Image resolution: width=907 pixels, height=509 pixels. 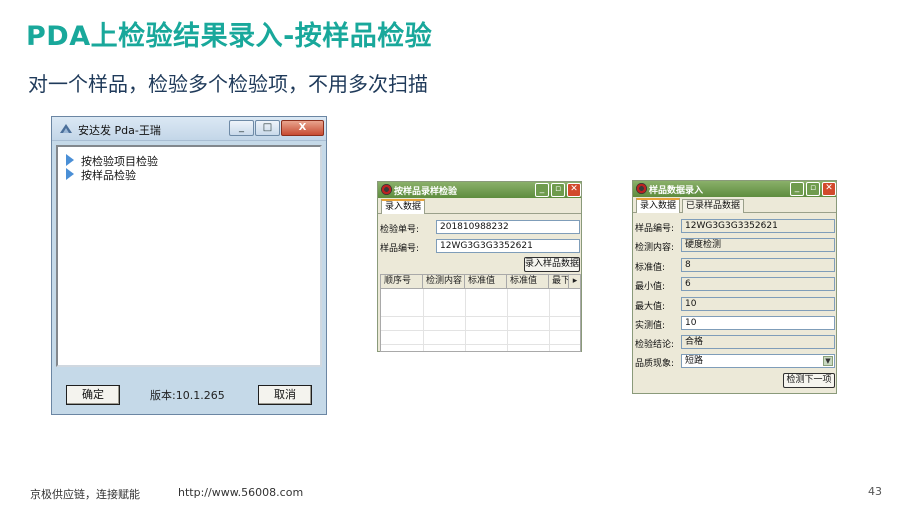 What do you see at coordinates (267, 128) in the screenshot?
I see `maximize-button: □` at bounding box center [267, 128].